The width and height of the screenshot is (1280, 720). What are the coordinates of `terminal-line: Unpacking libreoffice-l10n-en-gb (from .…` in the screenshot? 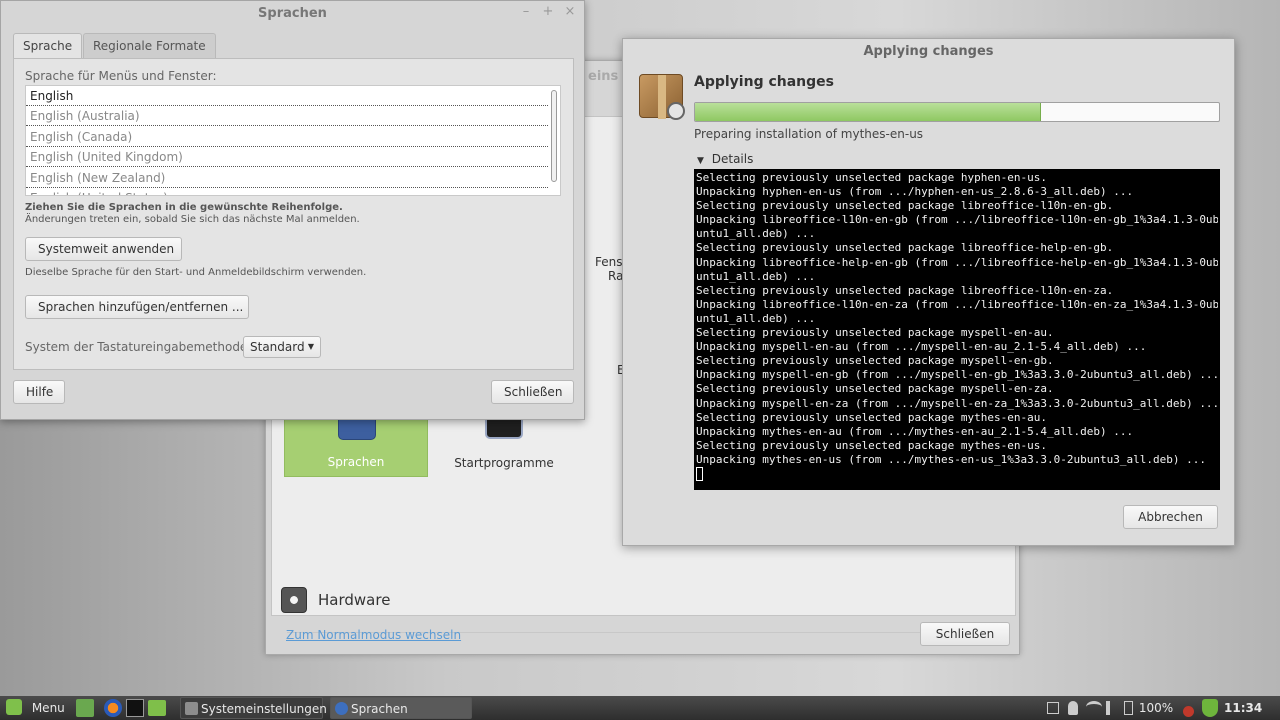 It's located at (957, 220).